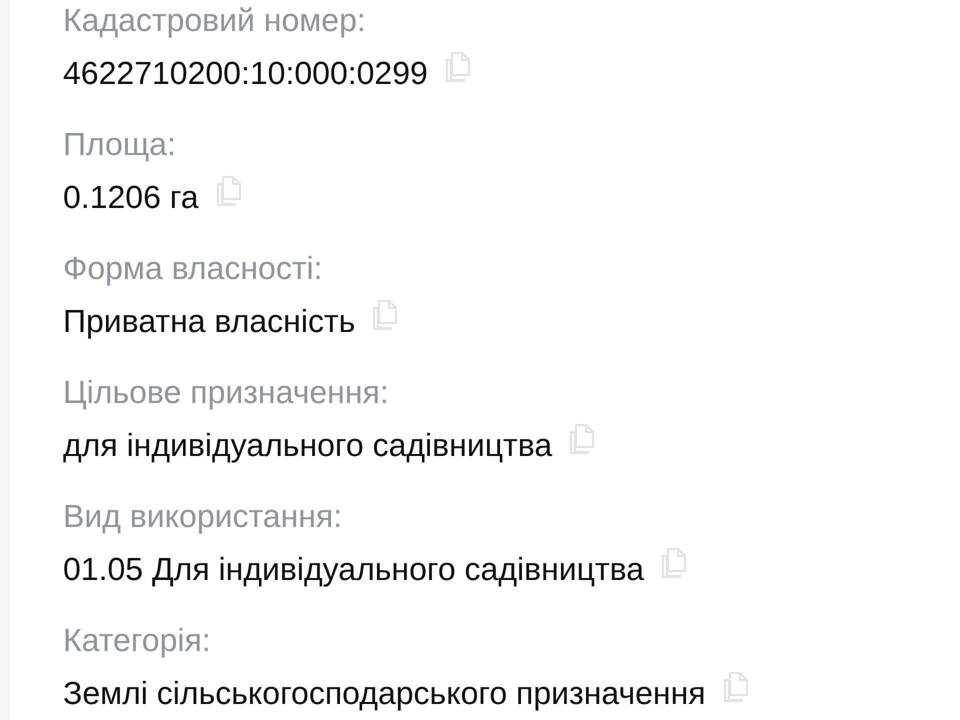 This screenshot has height=720, width=960. What do you see at coordinates (119, 144) in the screenshot?
I see `field-label: Площа:` at bounding box center [119, 144].